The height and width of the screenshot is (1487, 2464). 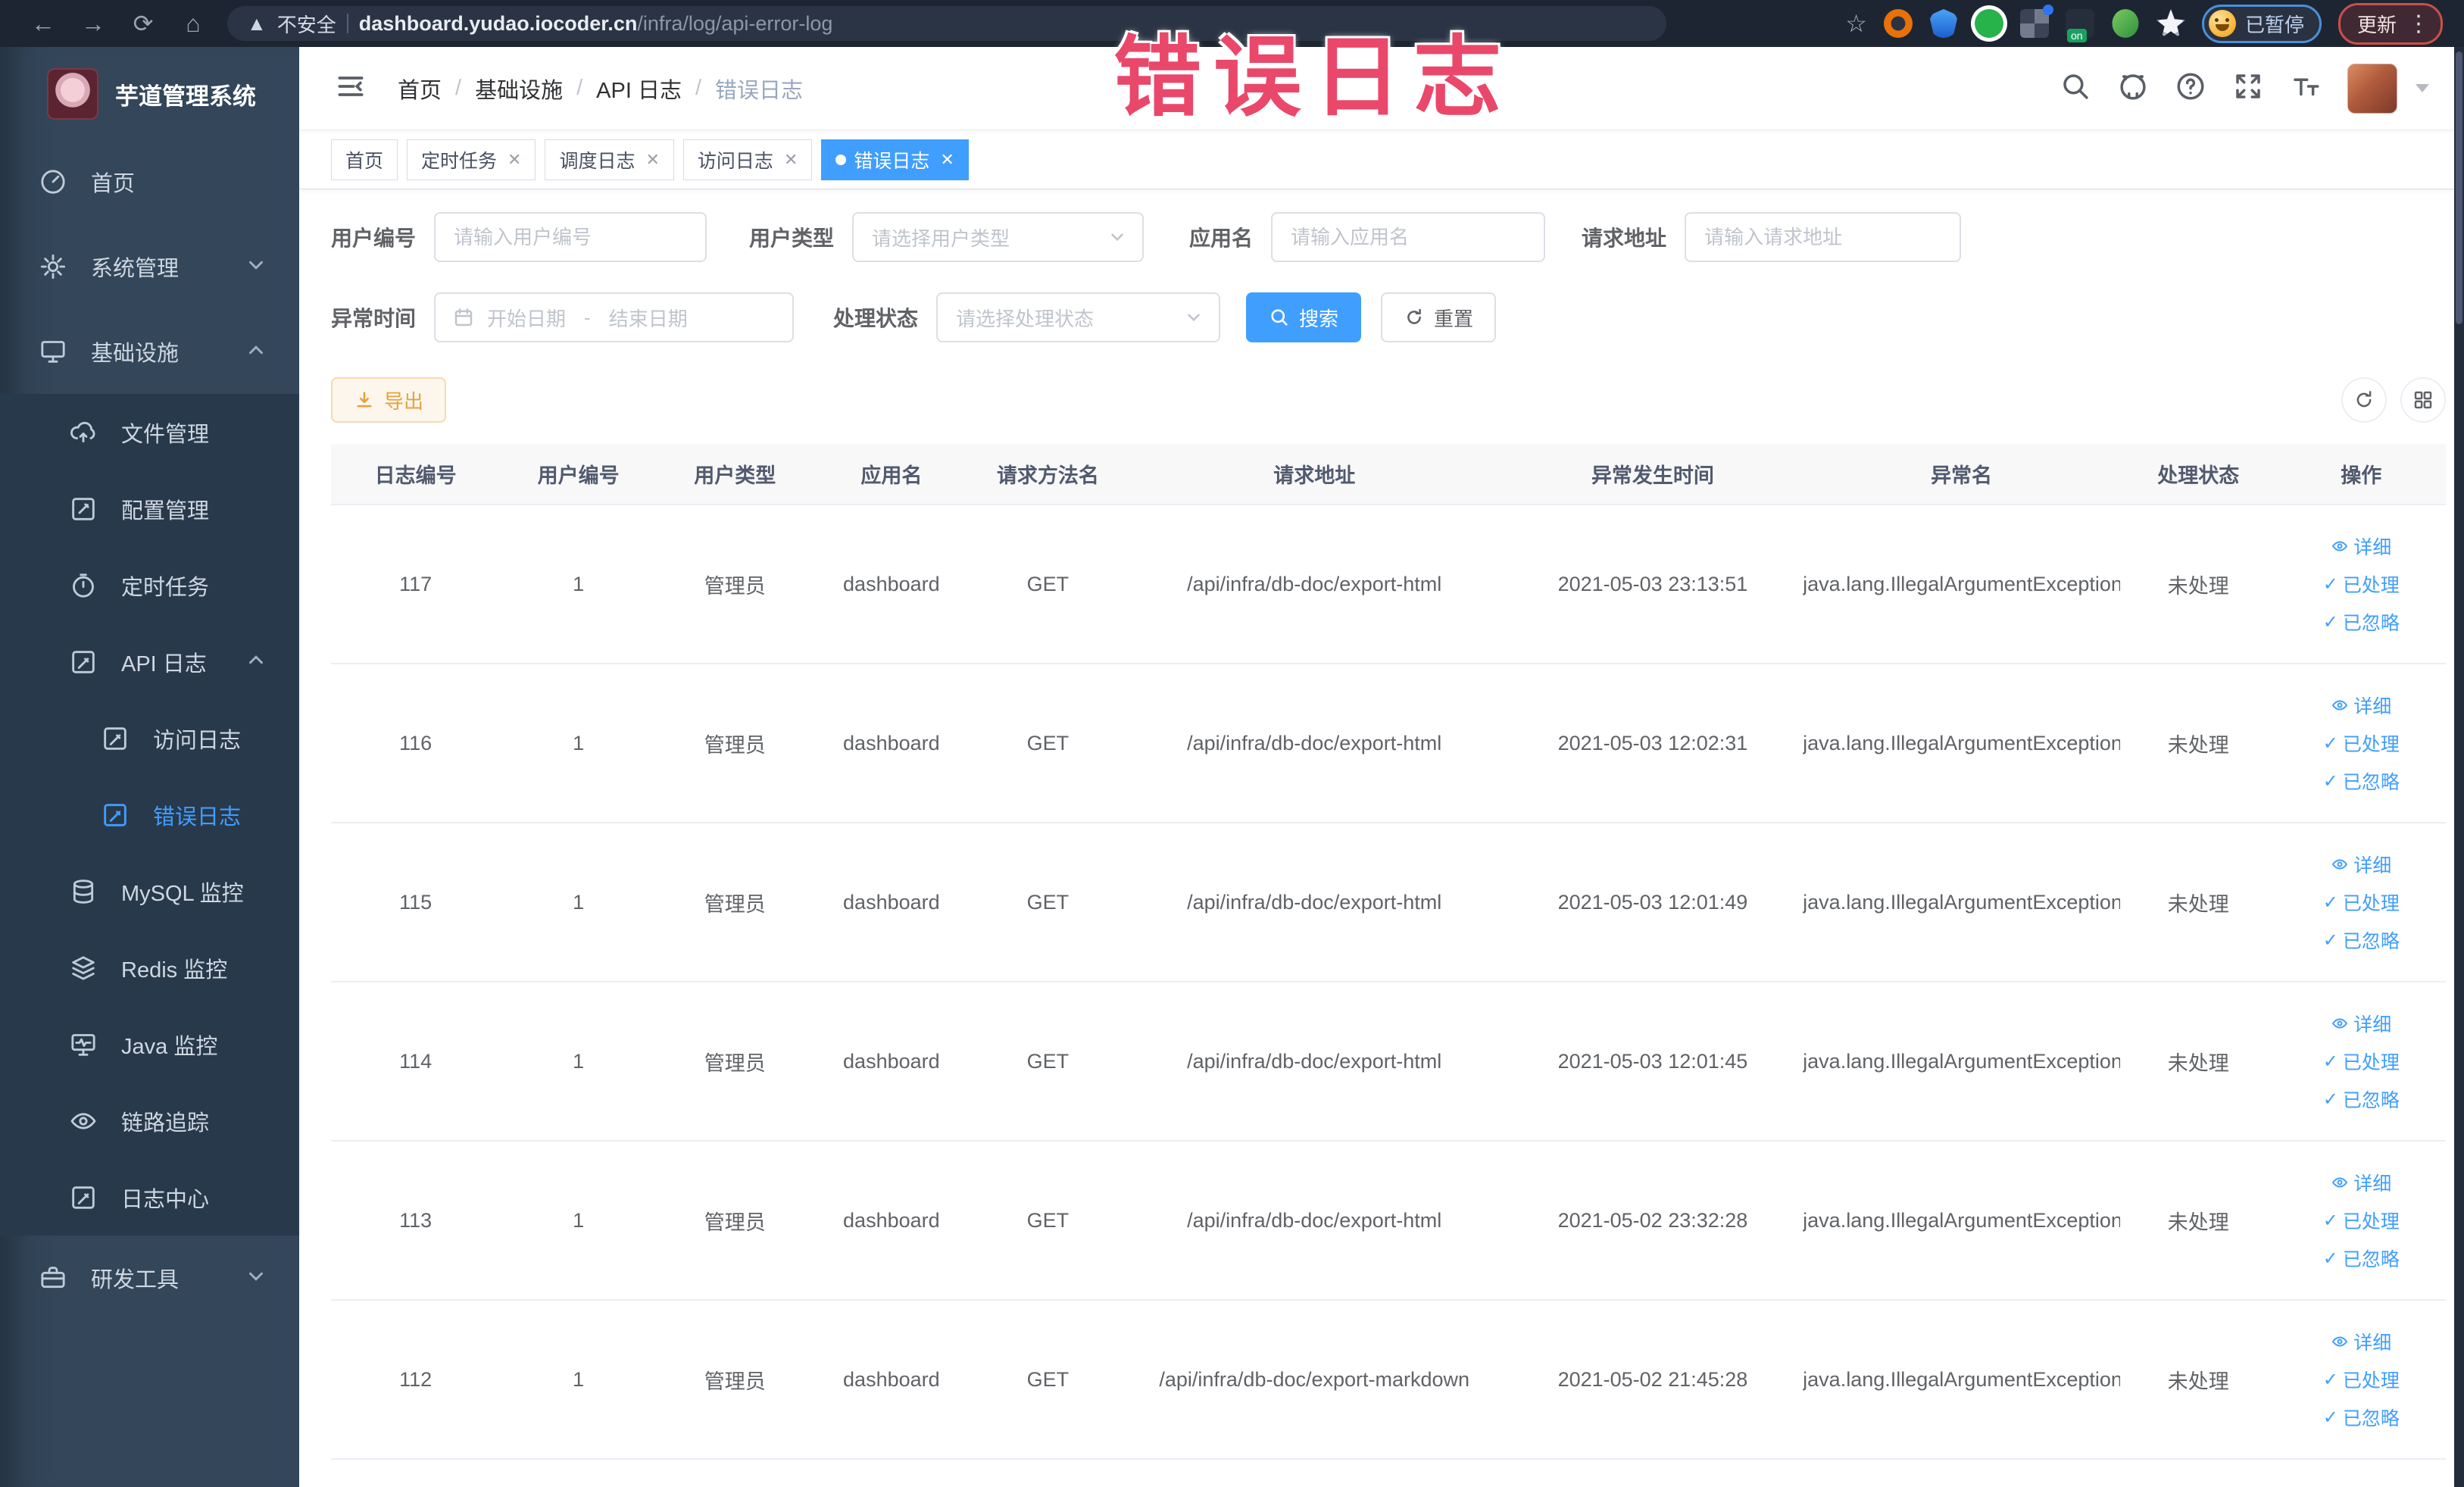 I want to click on cell-log-id: 113, so click(x=416, y=1221).